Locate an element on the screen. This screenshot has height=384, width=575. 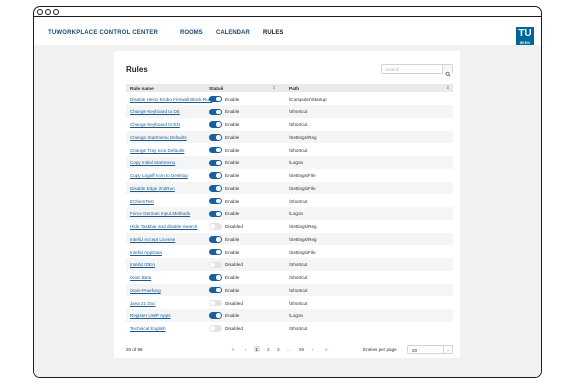
rule-name-link: Change Keyboard to DE is located at coordinates (155, 111).